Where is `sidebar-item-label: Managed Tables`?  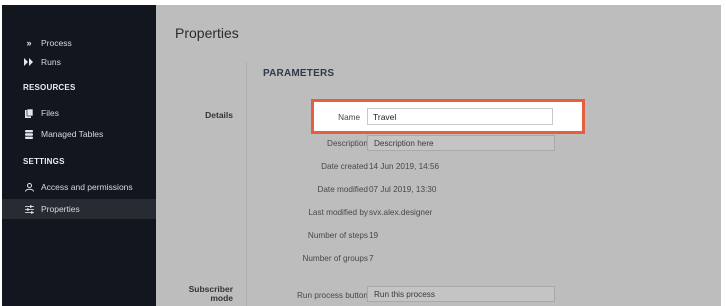
sidebar-item-label: Managed Tables is located at coordinates (72, 134).